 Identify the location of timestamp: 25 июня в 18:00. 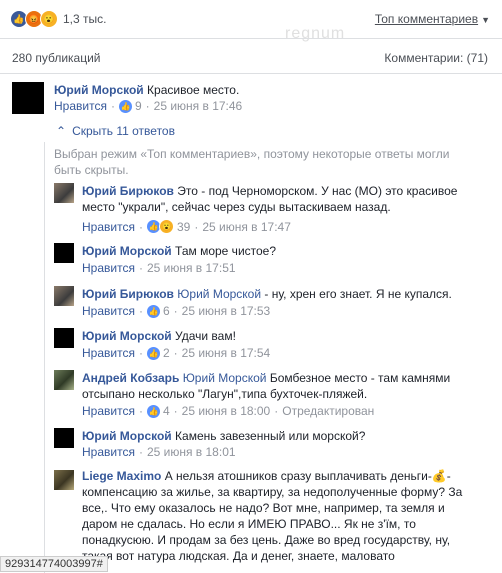
(226, 411).